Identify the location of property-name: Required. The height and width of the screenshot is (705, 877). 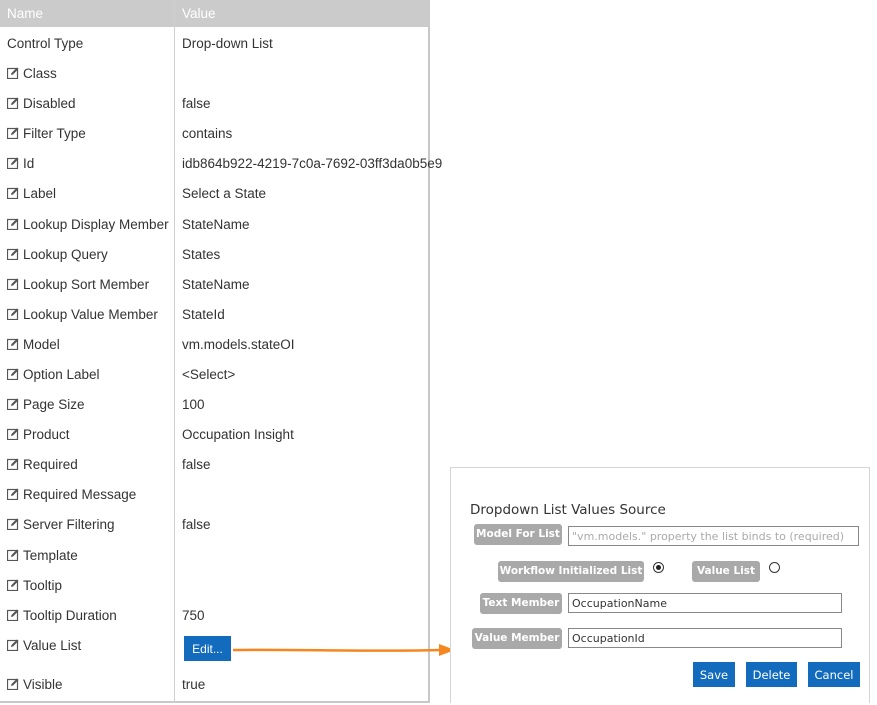
(42, 464).